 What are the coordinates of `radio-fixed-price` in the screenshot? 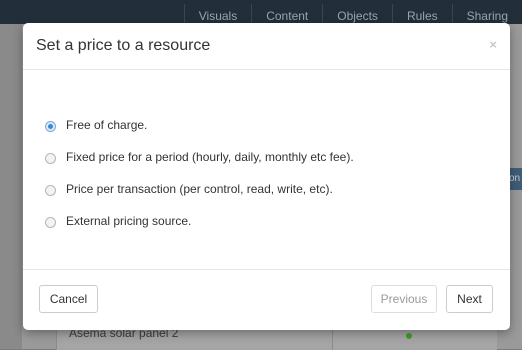 It's located at (50, 158).